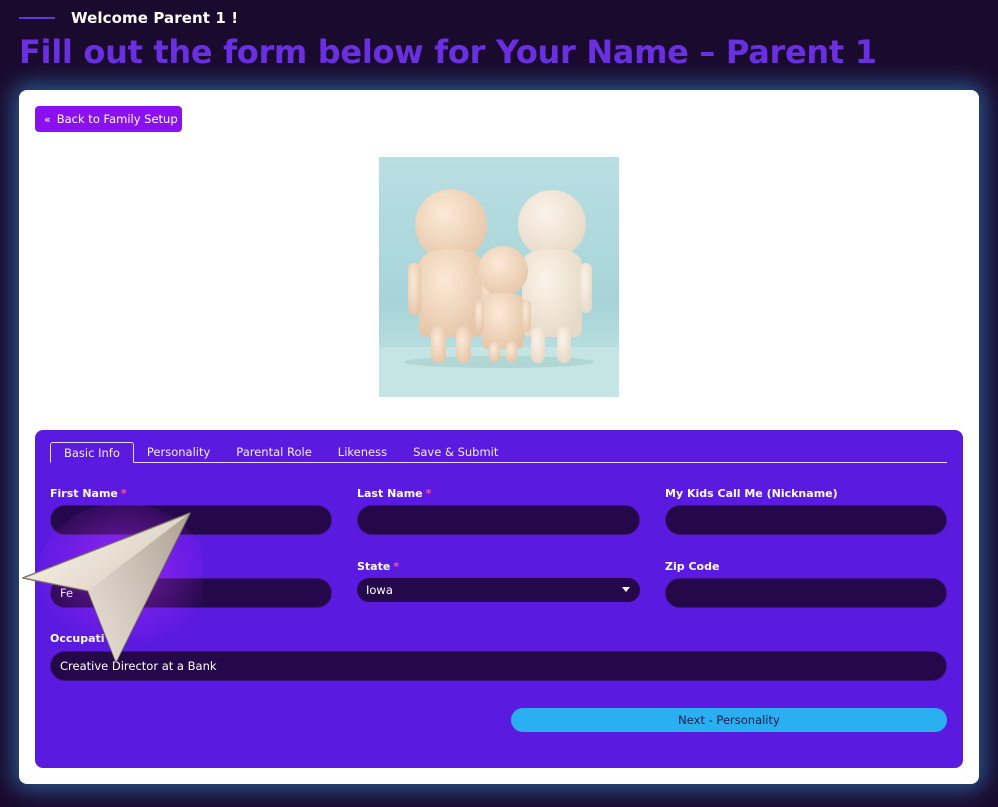 The height and width of the screenshot is (807, 998). What do you see at coordinates (84, 493) in the screenshot?
I see `first-name-label-text: First Name` at bounding box center [84, 493].